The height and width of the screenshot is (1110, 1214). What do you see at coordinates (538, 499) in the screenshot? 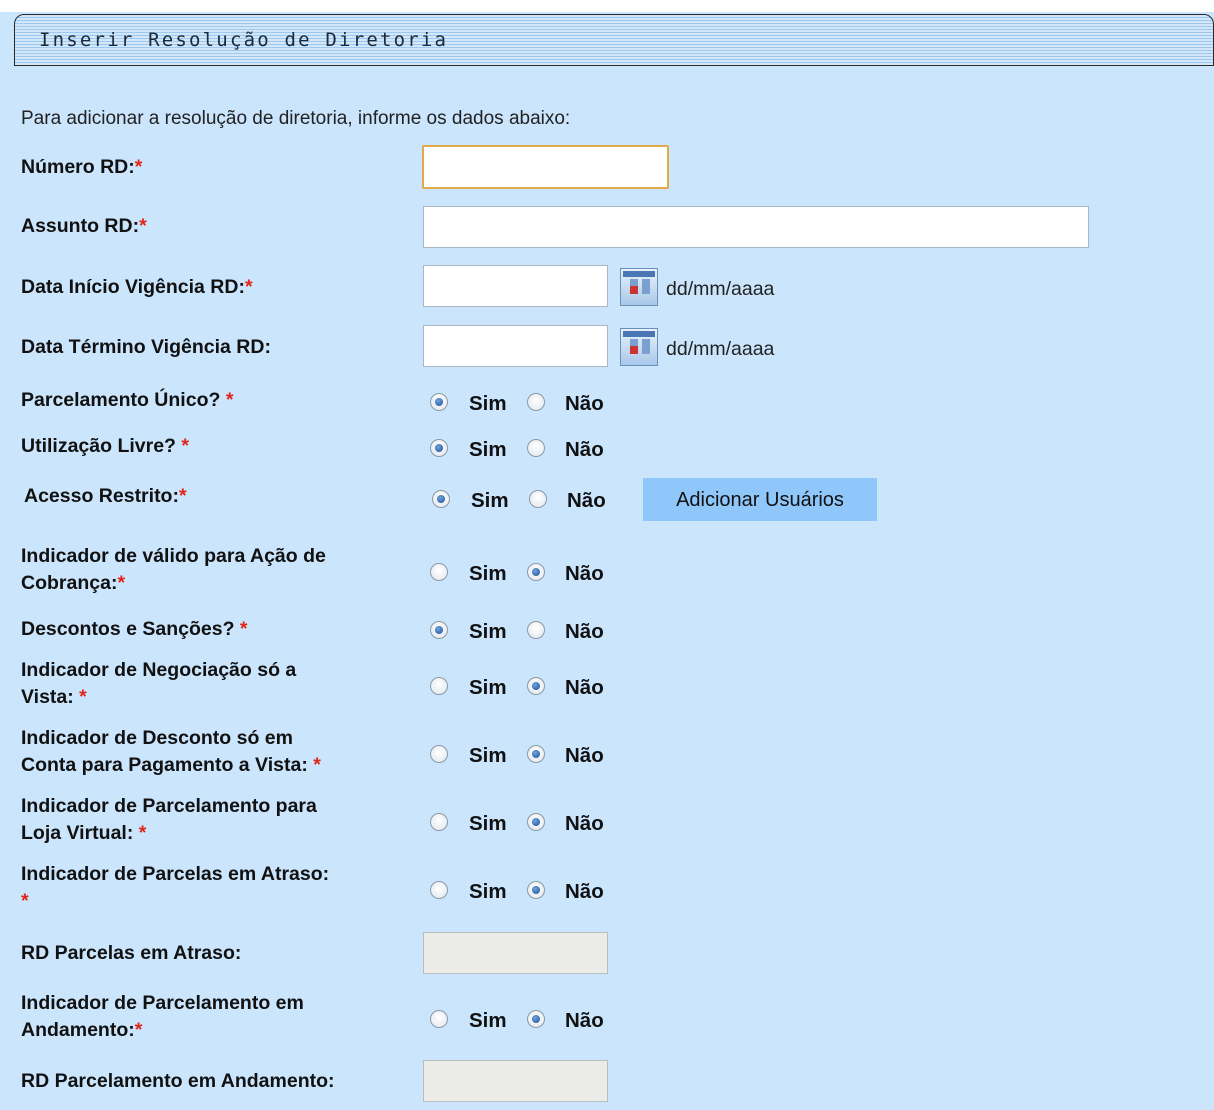
I see `acesso-restrito-nao-radio` at bounding box center [538, 499].